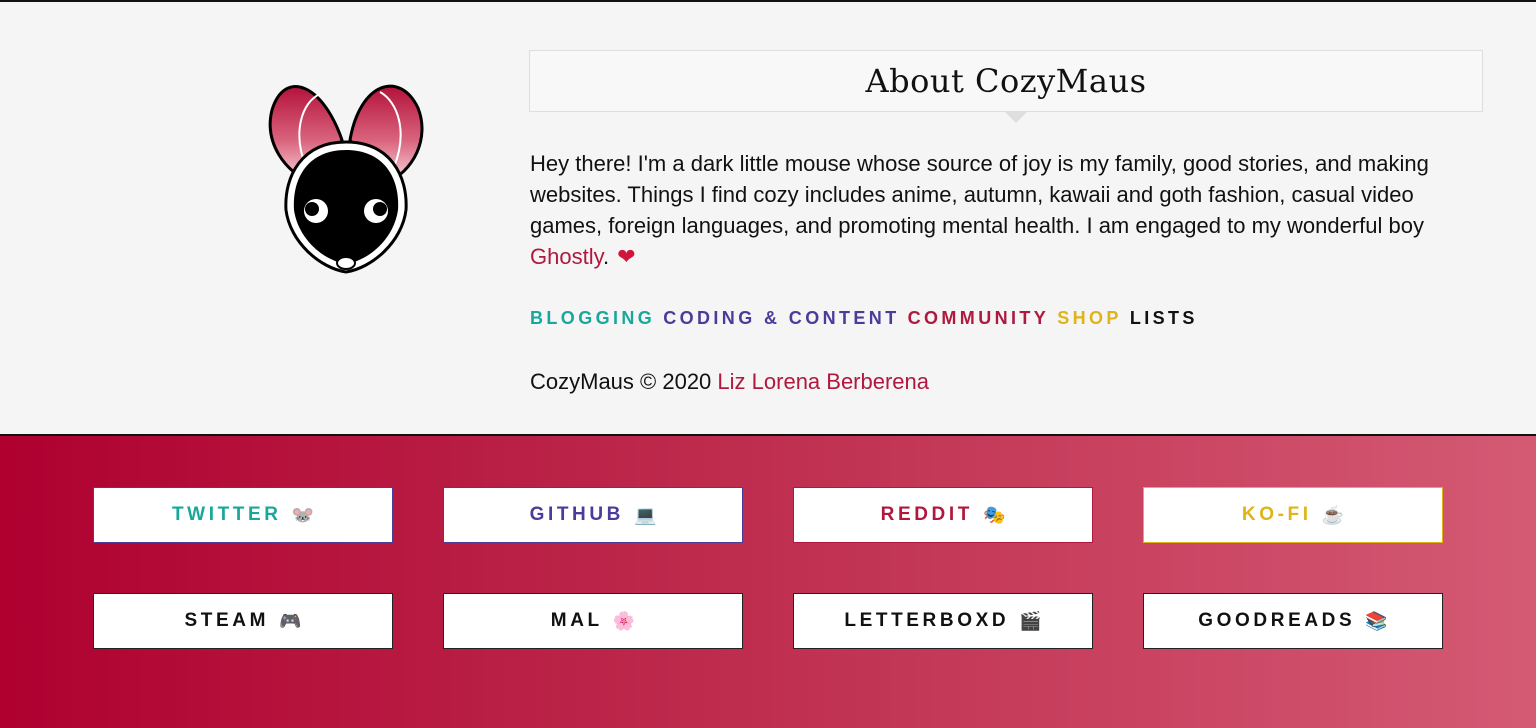 This screenshot has height=728, width=1536. I want to click on clapperboard-icon: 🎬, so click(1030, 620).